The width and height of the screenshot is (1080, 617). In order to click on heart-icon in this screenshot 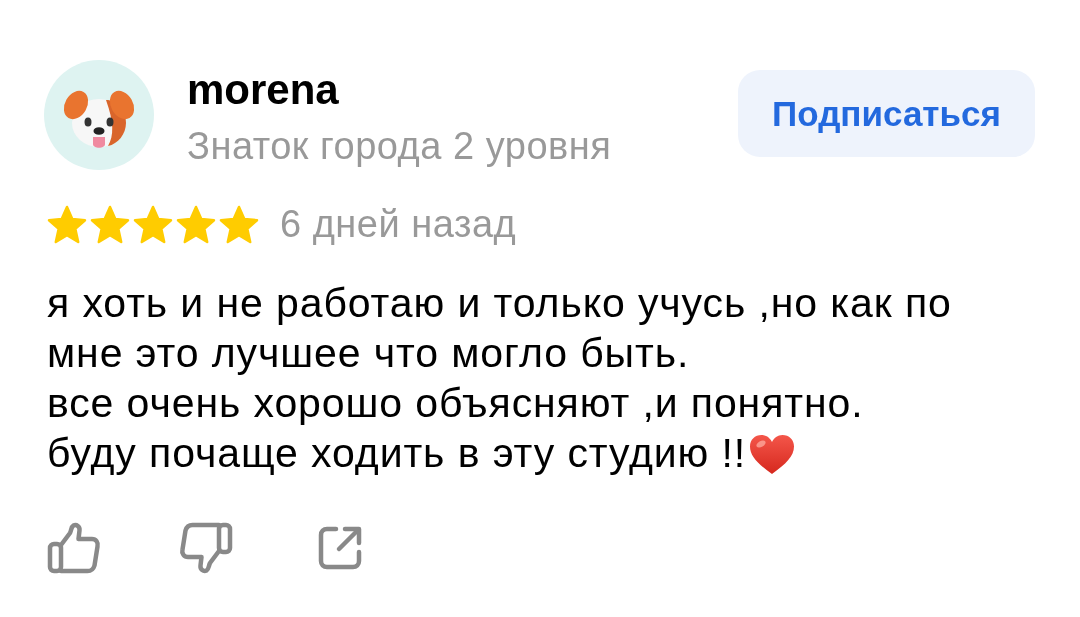, I will do `click(772, 454)`.